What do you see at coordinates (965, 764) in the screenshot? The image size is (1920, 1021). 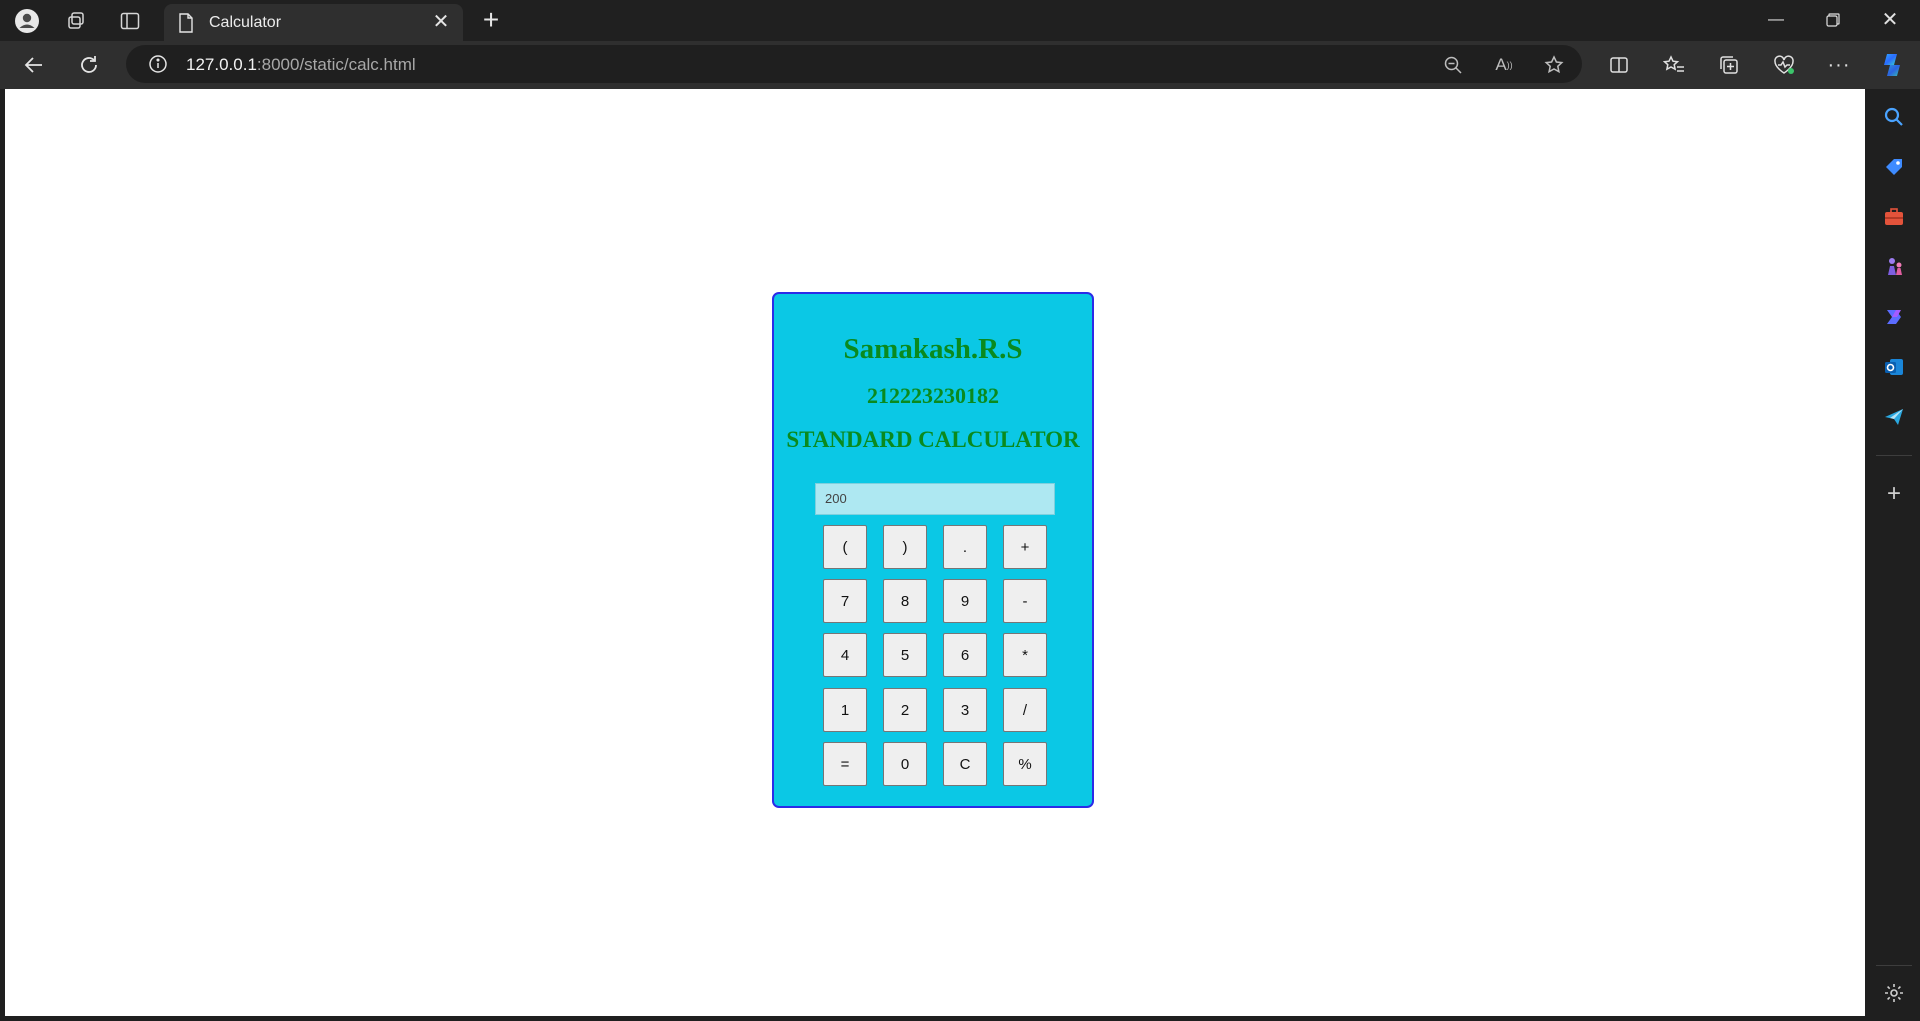 I see `key-clear: C` at bounding box center [965, 764].